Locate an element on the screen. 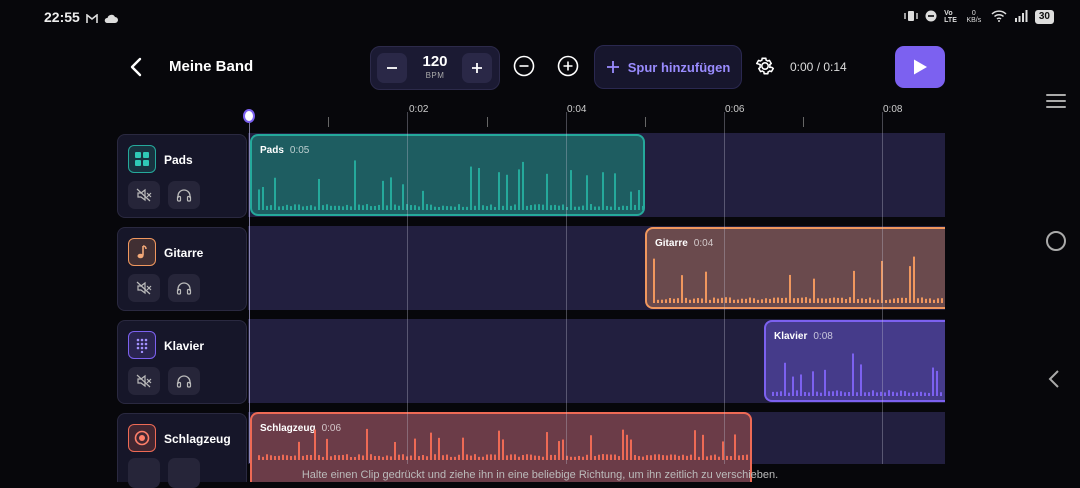 The image size is (1080, 488). add-track-button: Spur hinzufügen is located at coordinates (668, 67).